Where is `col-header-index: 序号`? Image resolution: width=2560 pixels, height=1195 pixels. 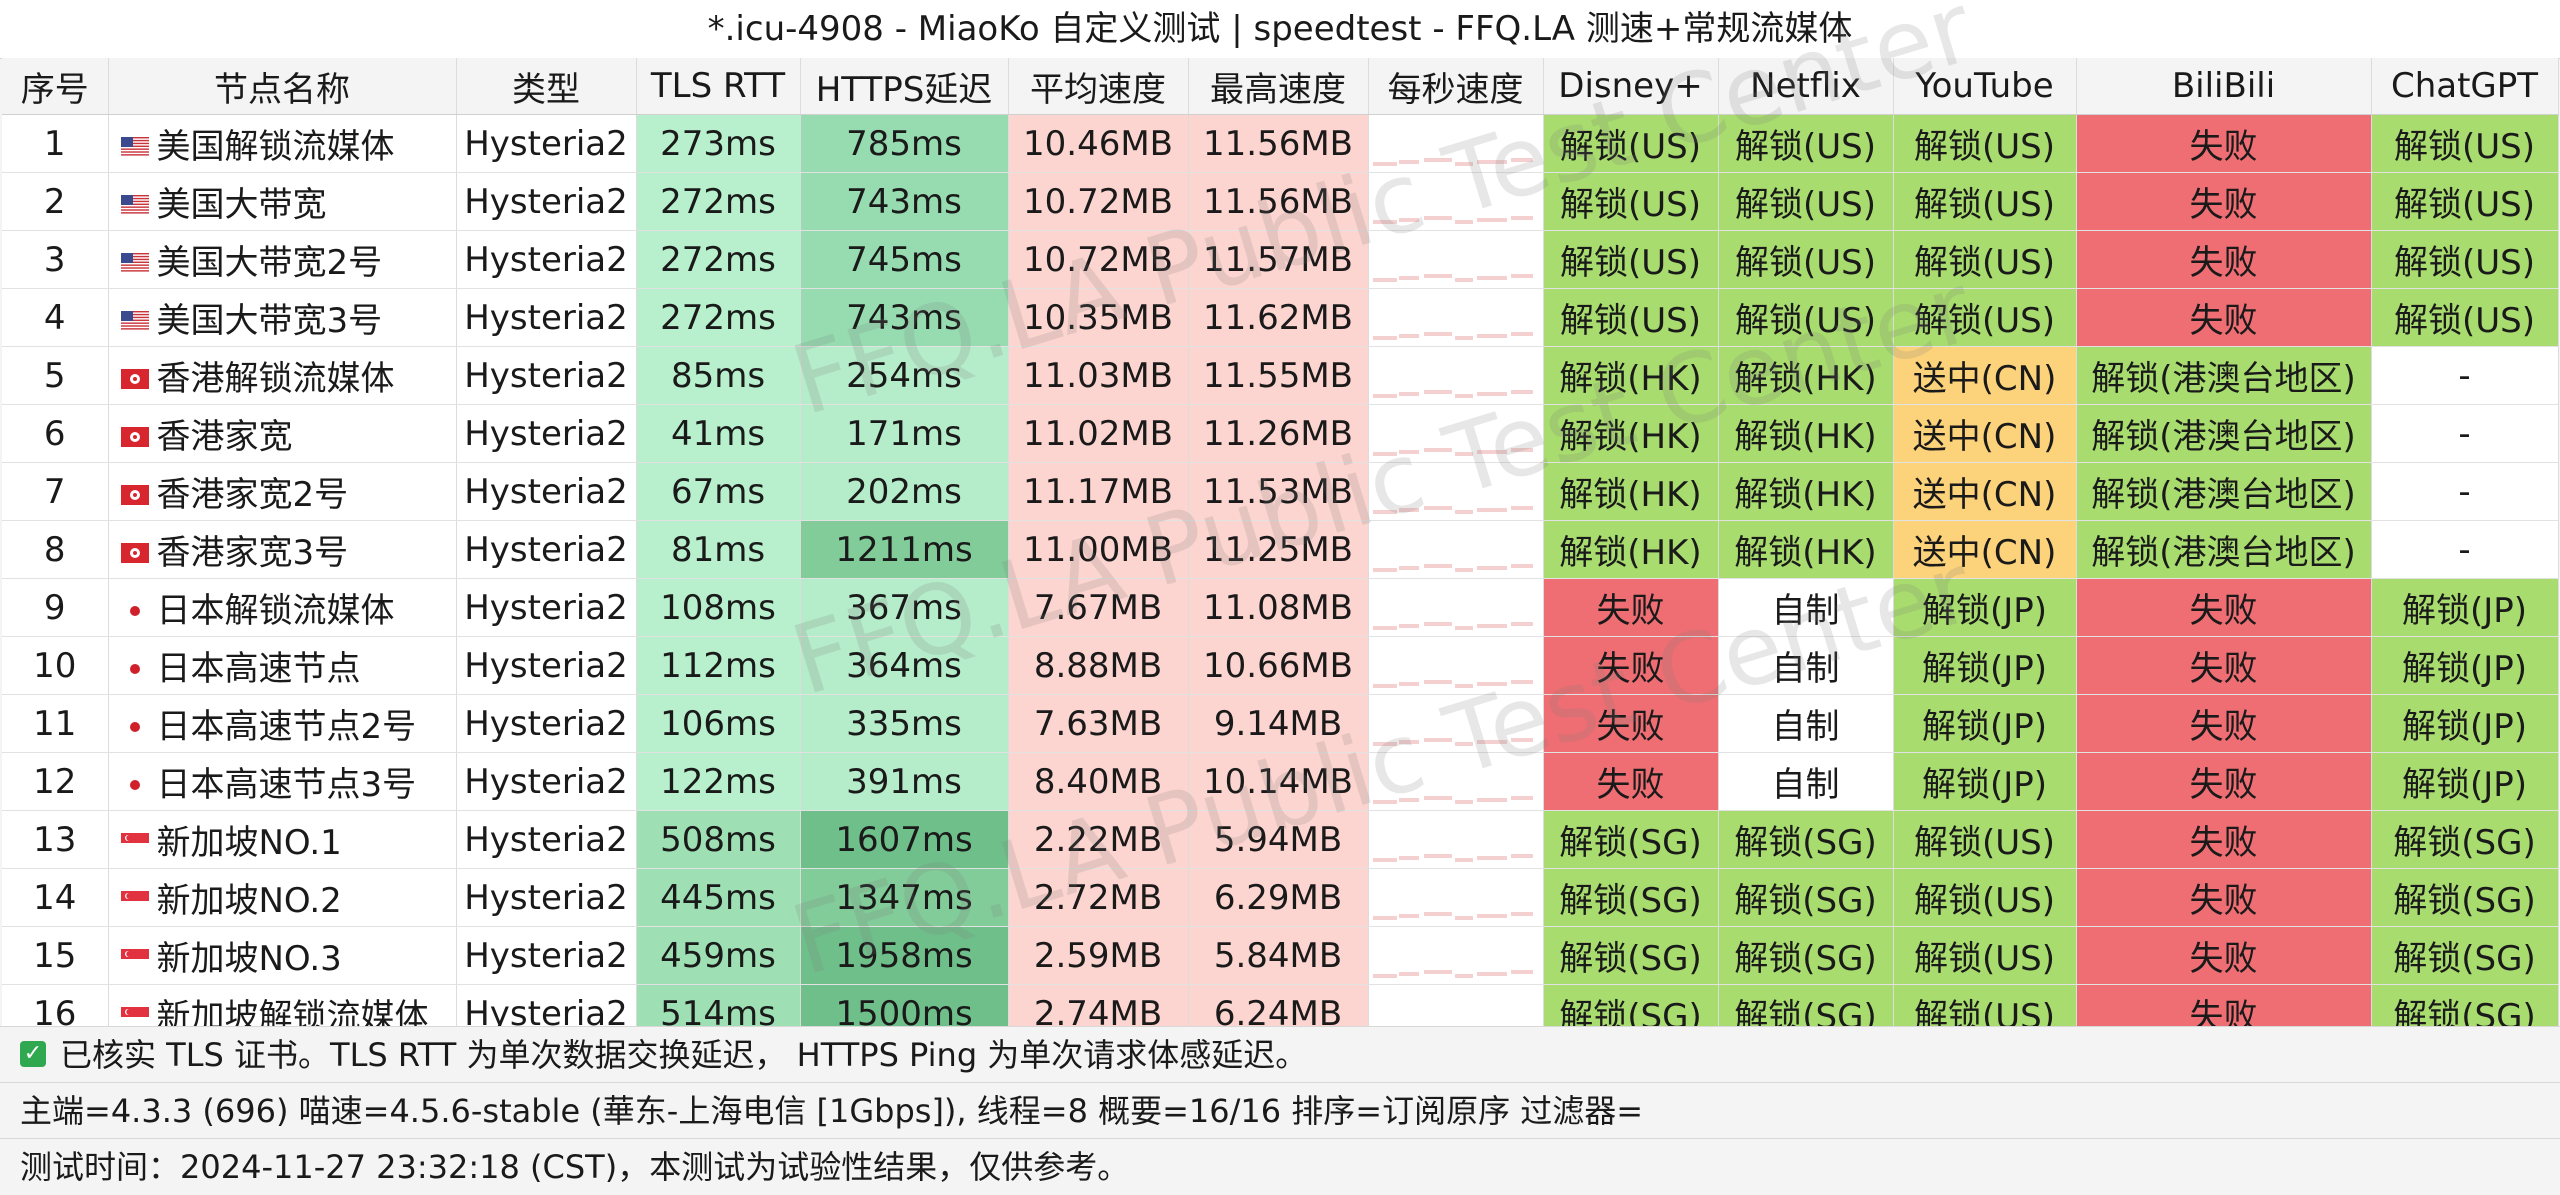 col-header-index: 序号 is located at coordinates (55, 86).